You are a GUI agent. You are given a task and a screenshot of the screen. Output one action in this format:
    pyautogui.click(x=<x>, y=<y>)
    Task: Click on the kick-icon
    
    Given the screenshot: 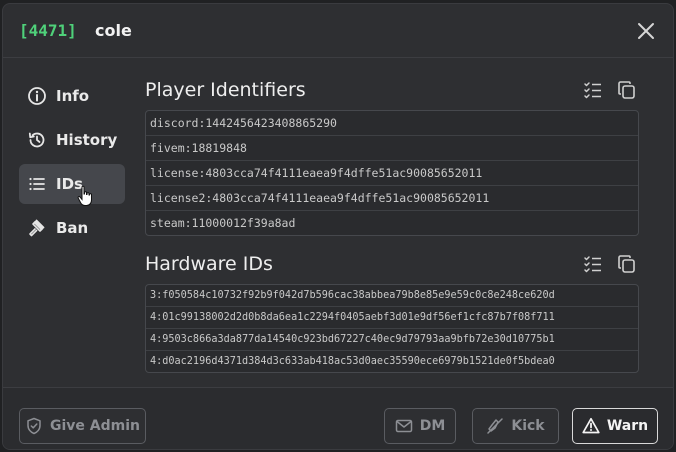 What is the action you would take?
    pyautogui.click(x=495, y=426)
    